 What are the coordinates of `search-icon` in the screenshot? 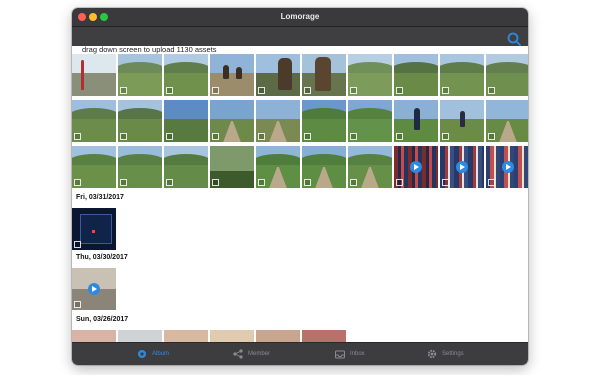 It's located at (514, 39).